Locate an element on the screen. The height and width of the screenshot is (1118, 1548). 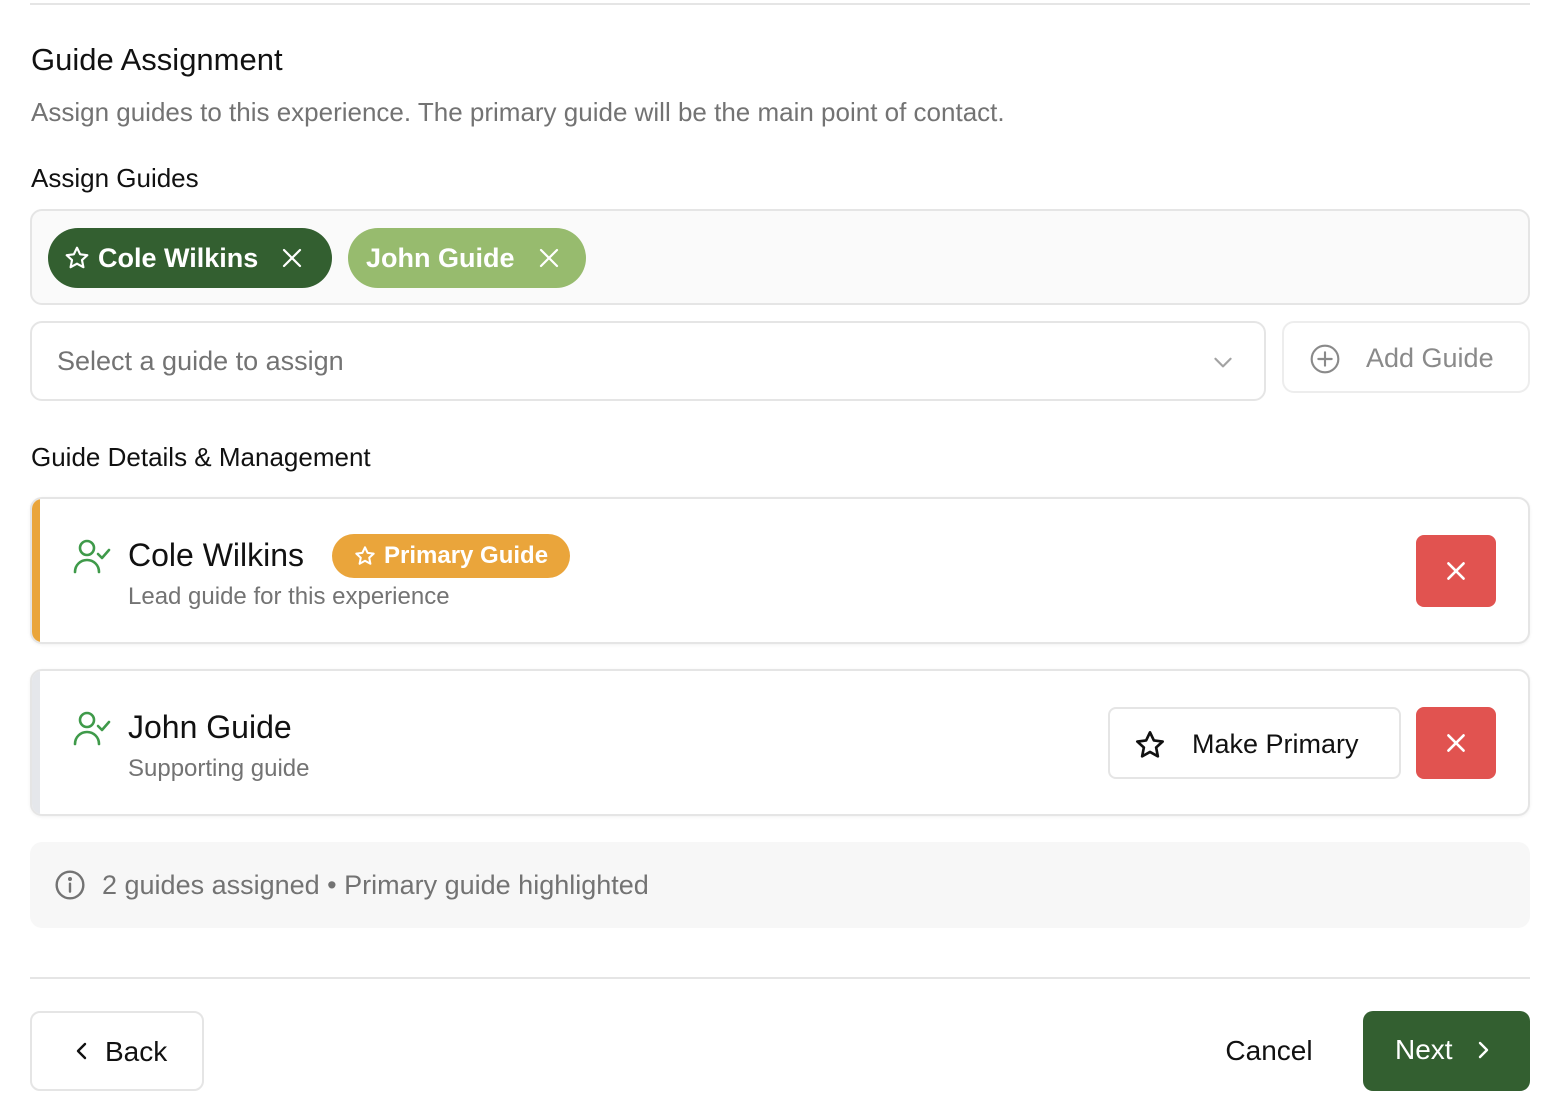
footer-divider is located at coordinates (780, 978).